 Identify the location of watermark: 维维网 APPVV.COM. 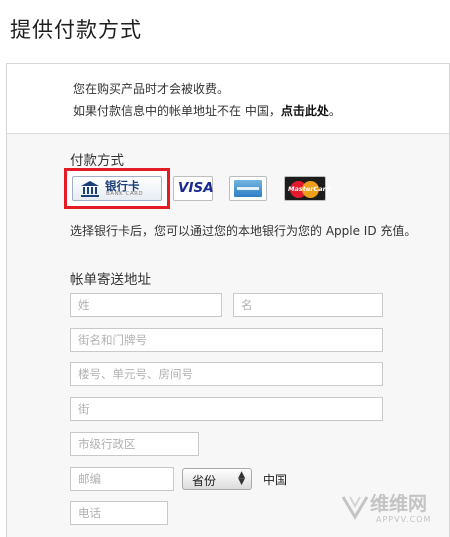
(394, 509).